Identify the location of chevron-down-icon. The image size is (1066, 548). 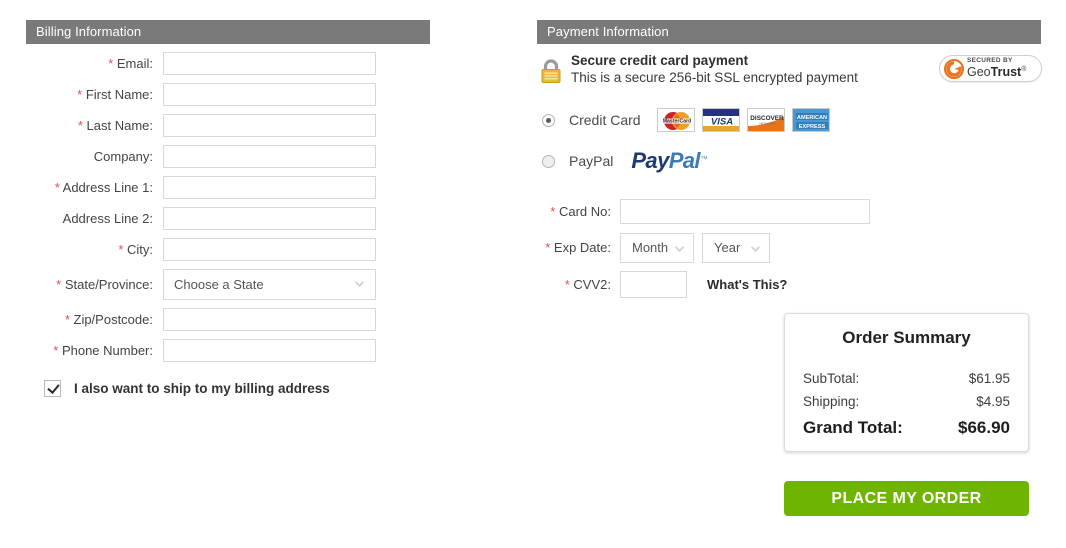
(679, 248).